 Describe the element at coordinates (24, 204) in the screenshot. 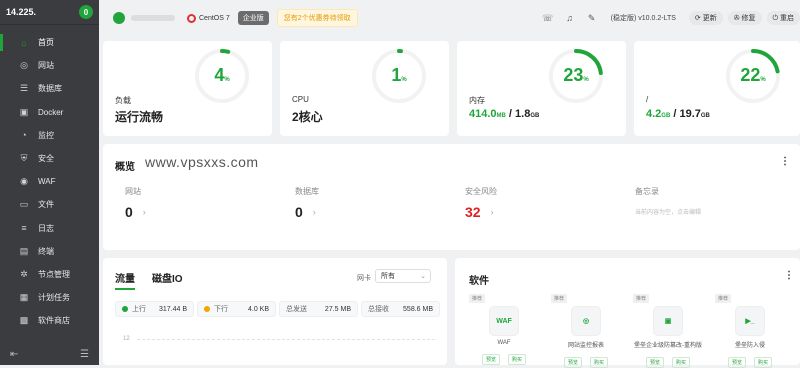

I see `folder-icon: ▭` at that location.